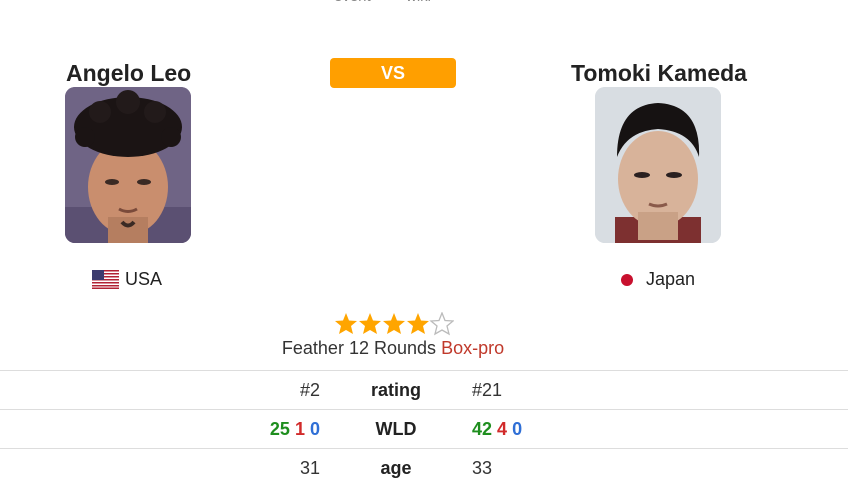 The height and width of the screenshot is (488, 848). What do you see at coordinates (671, 279) in the screenshot?
I see `fighter-2-country-label: Japan` at bounding box center [671, 279].